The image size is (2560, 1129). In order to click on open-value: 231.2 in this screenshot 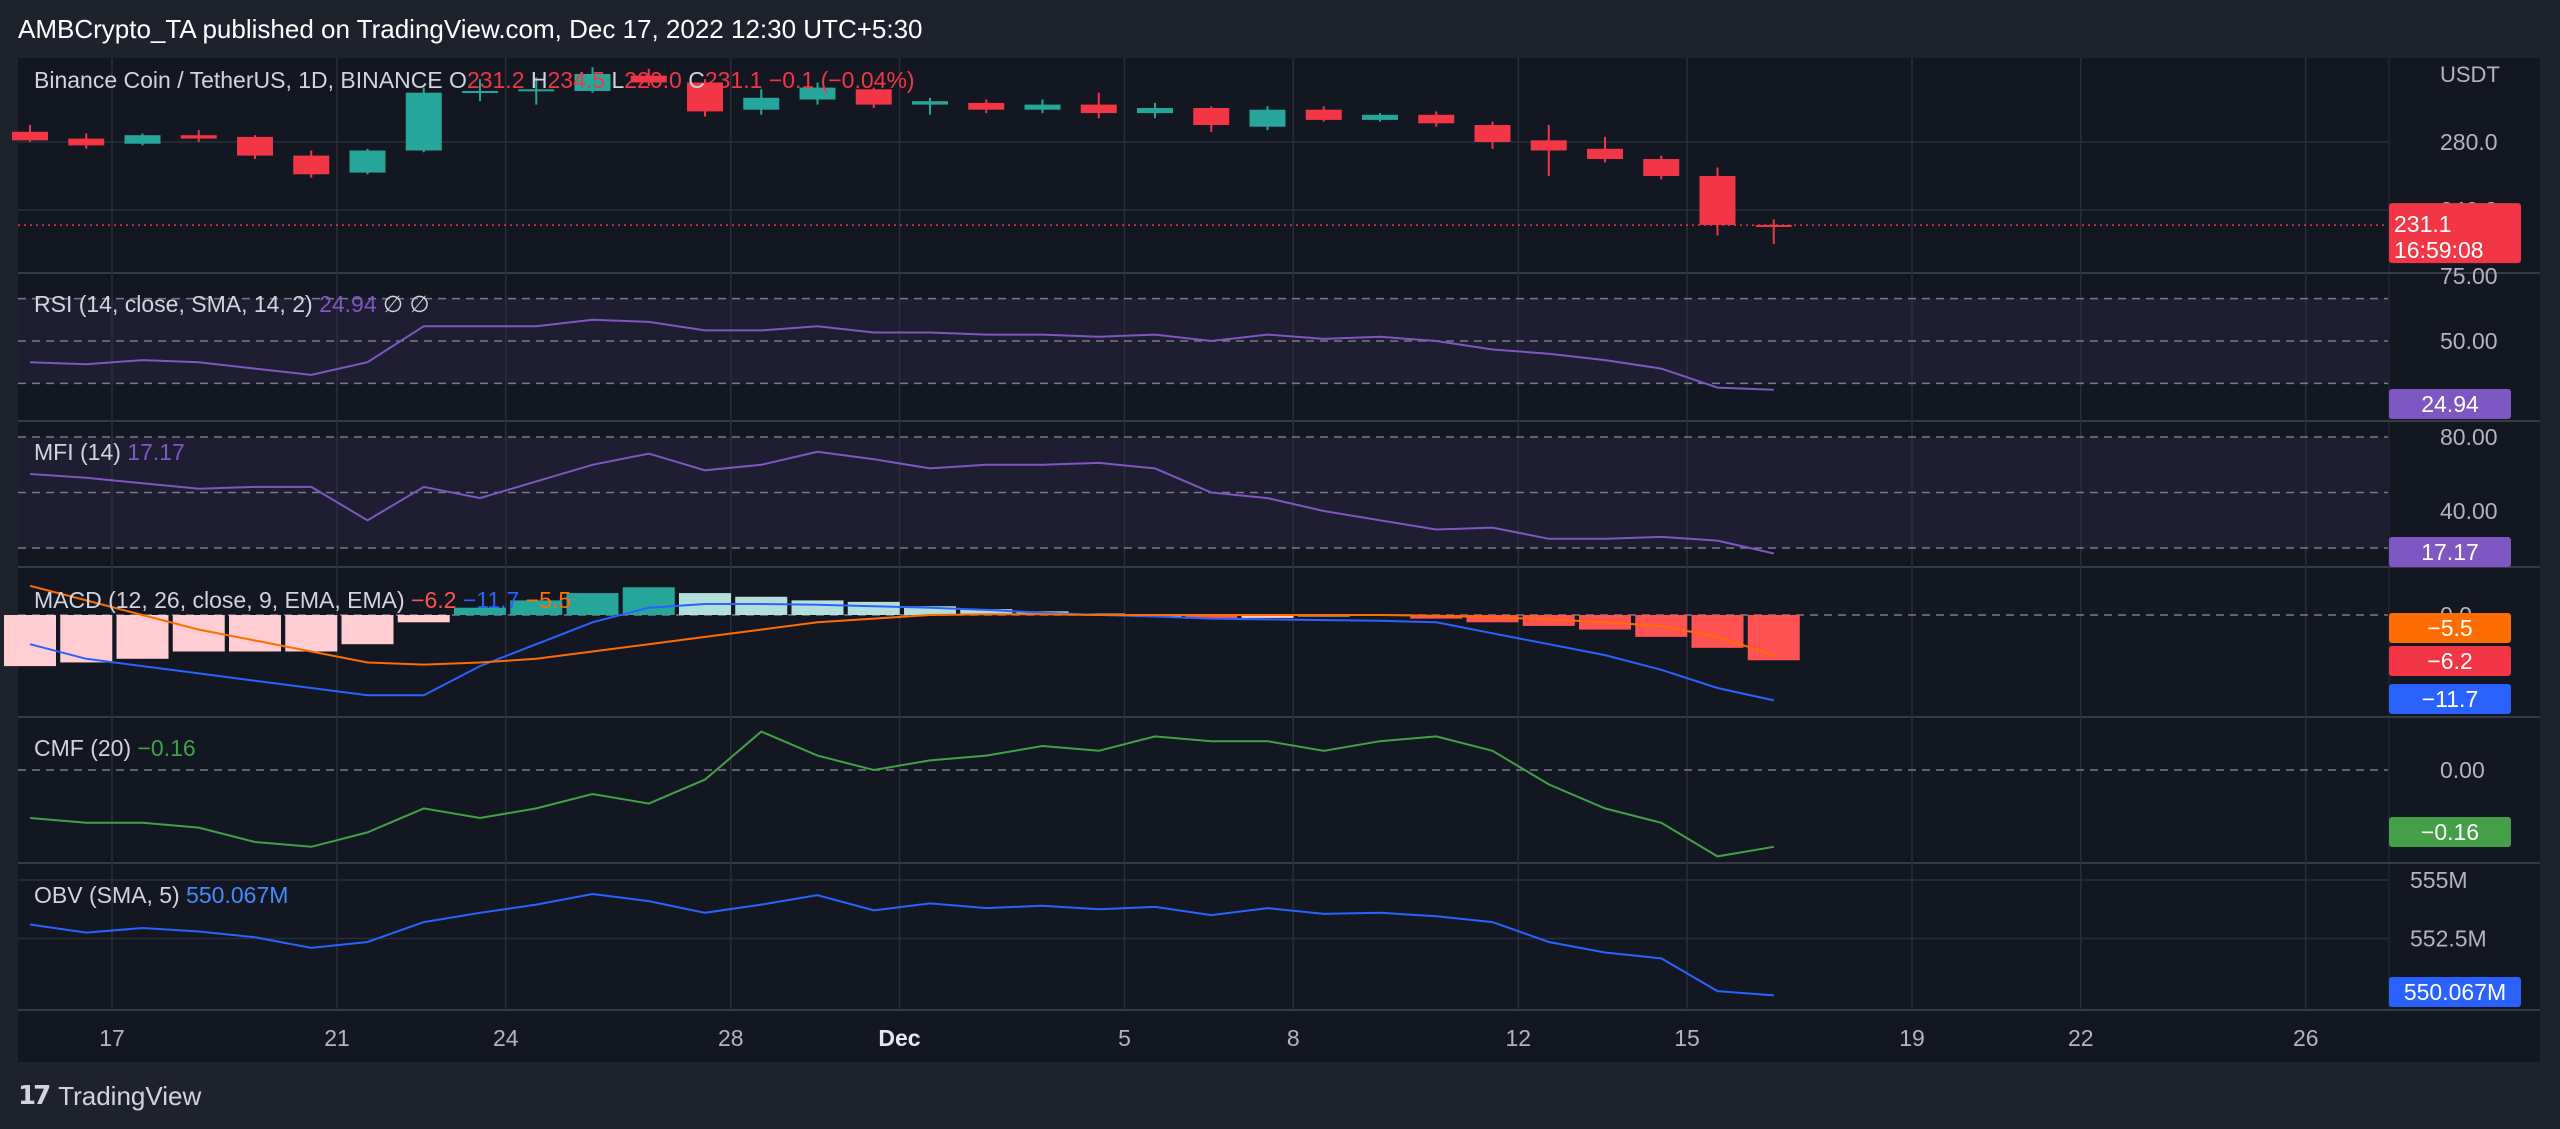, I will do `click(499, 80)`.